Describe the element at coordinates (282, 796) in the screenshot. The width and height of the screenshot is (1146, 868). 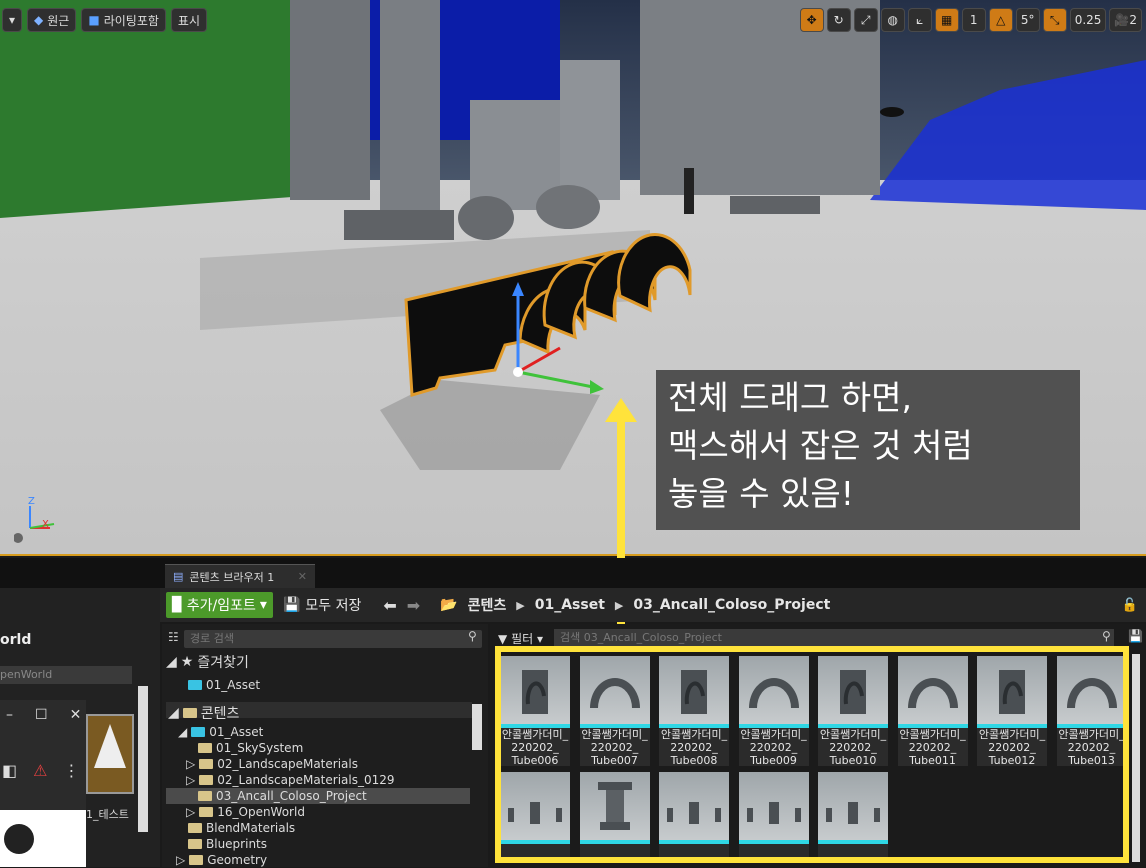
I see `tree-item-03-ancall-coloso-project: 03_Ancall_Coloso_Project` at that location.